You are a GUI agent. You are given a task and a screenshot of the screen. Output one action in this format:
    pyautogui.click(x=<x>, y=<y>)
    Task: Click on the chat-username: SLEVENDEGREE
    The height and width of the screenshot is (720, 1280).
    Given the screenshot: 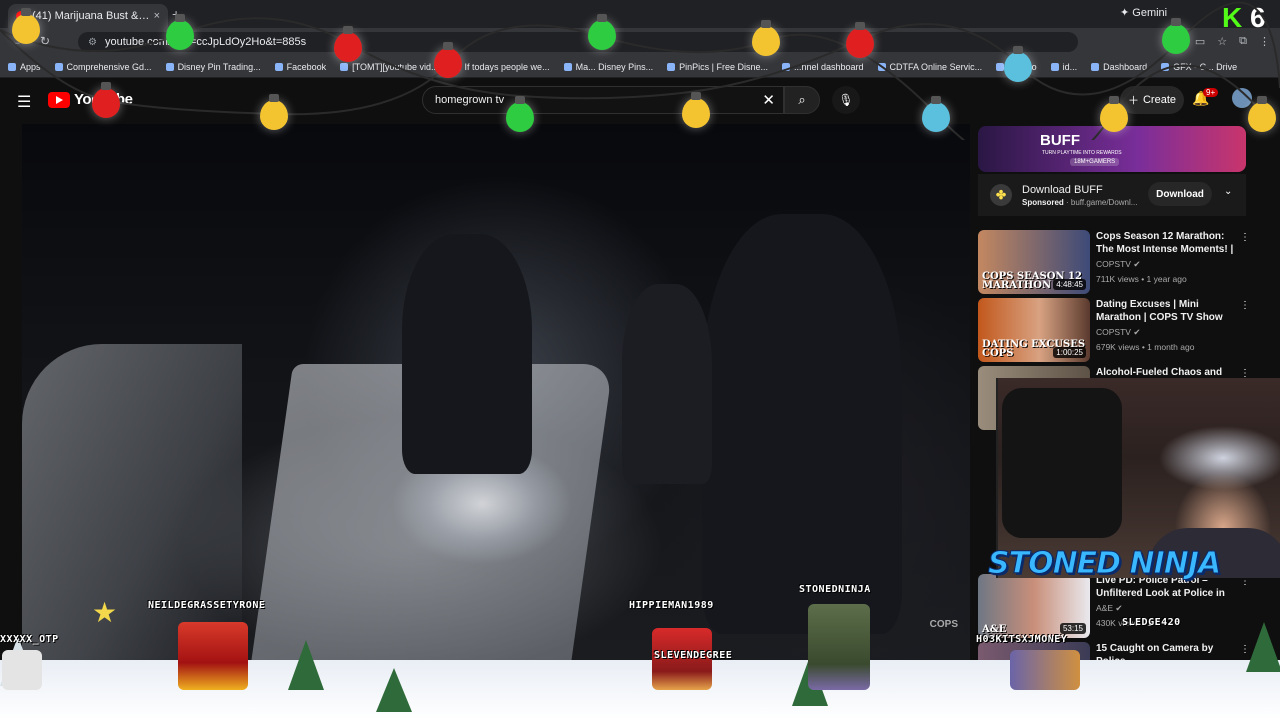 What is the action you would take?
    pyautogui.click(x=693, y=655)
    